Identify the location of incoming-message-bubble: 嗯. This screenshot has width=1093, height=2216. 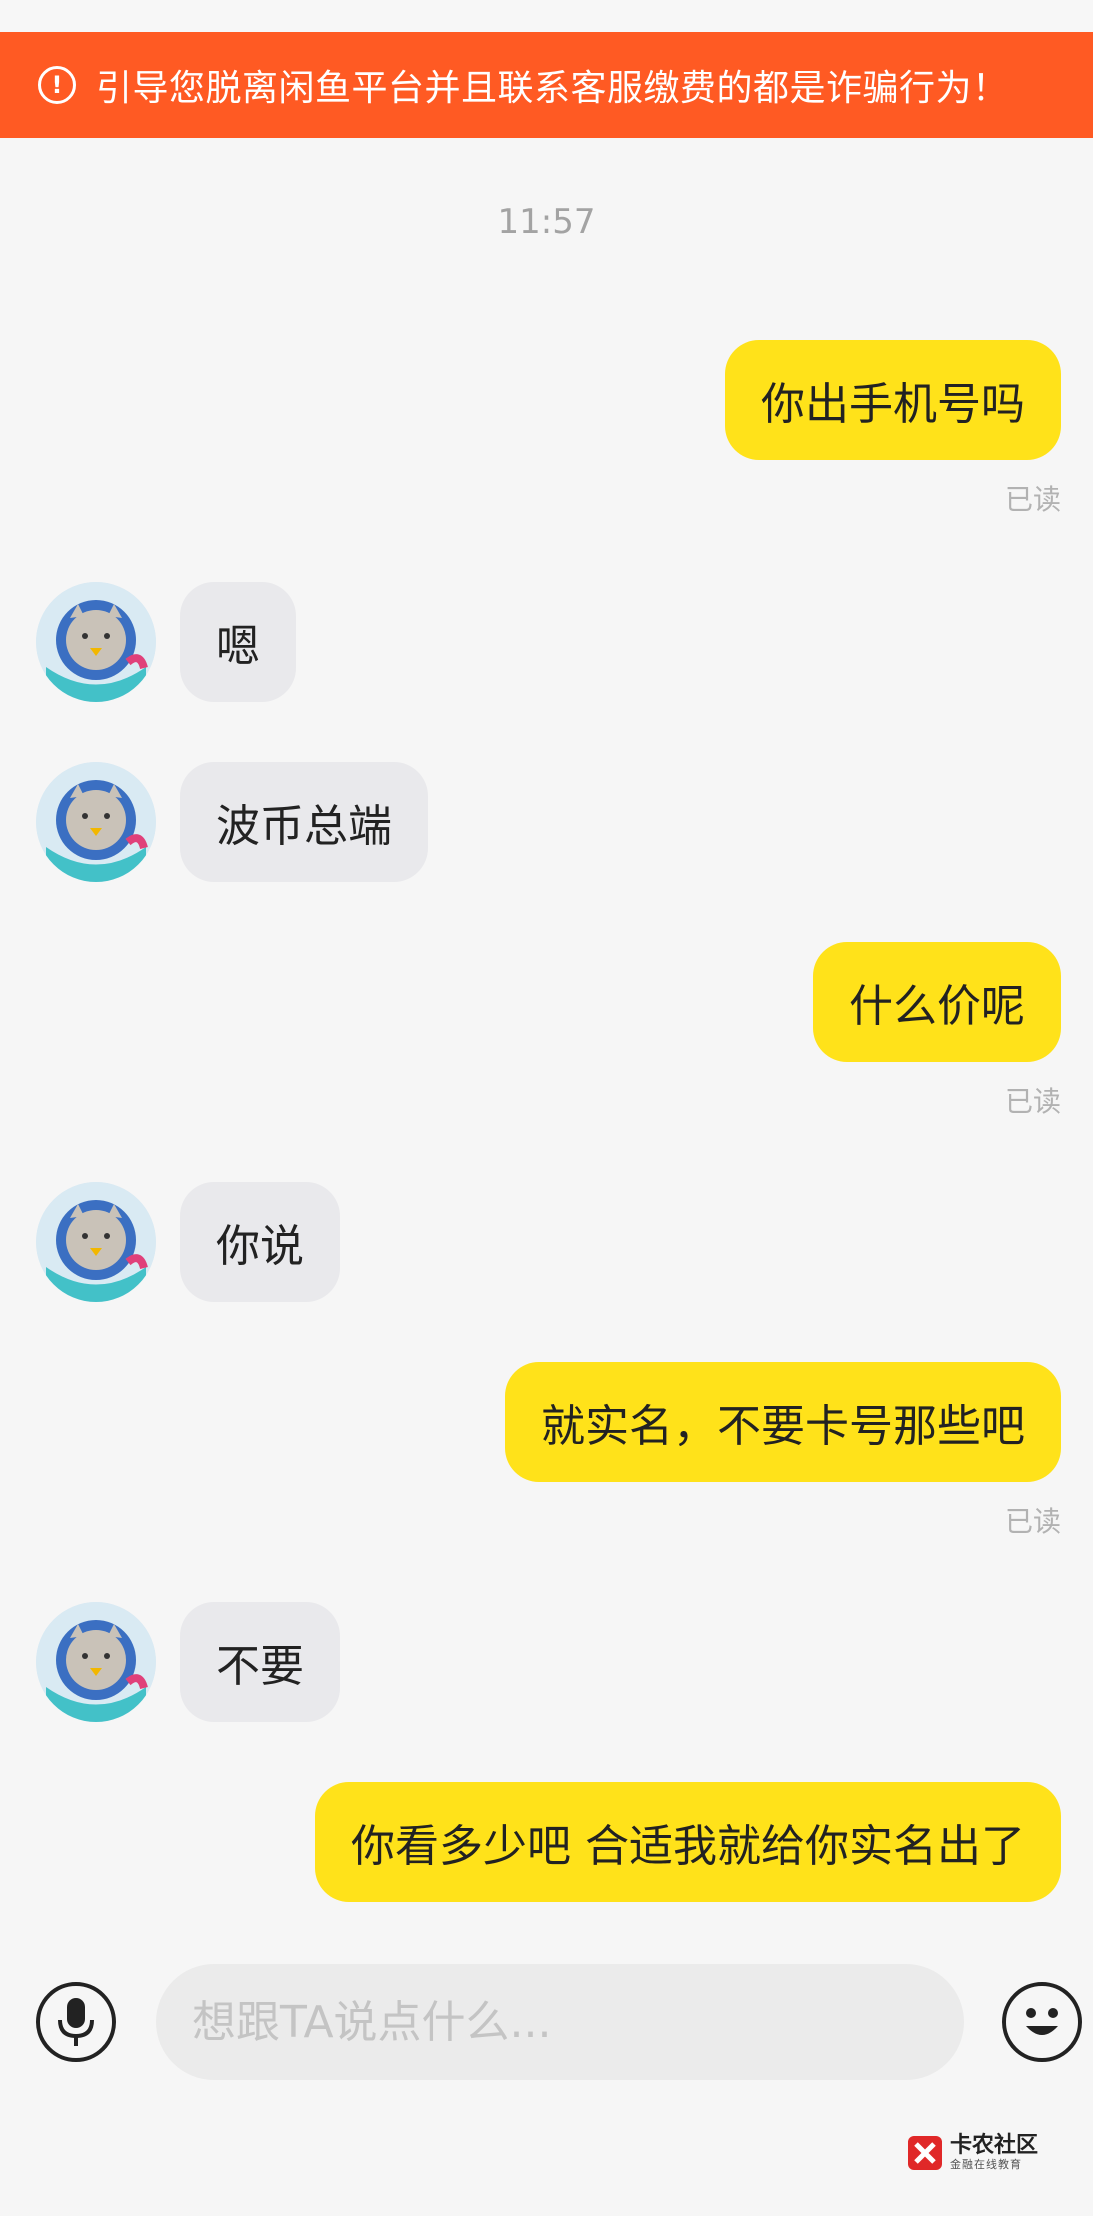
(238, 642).